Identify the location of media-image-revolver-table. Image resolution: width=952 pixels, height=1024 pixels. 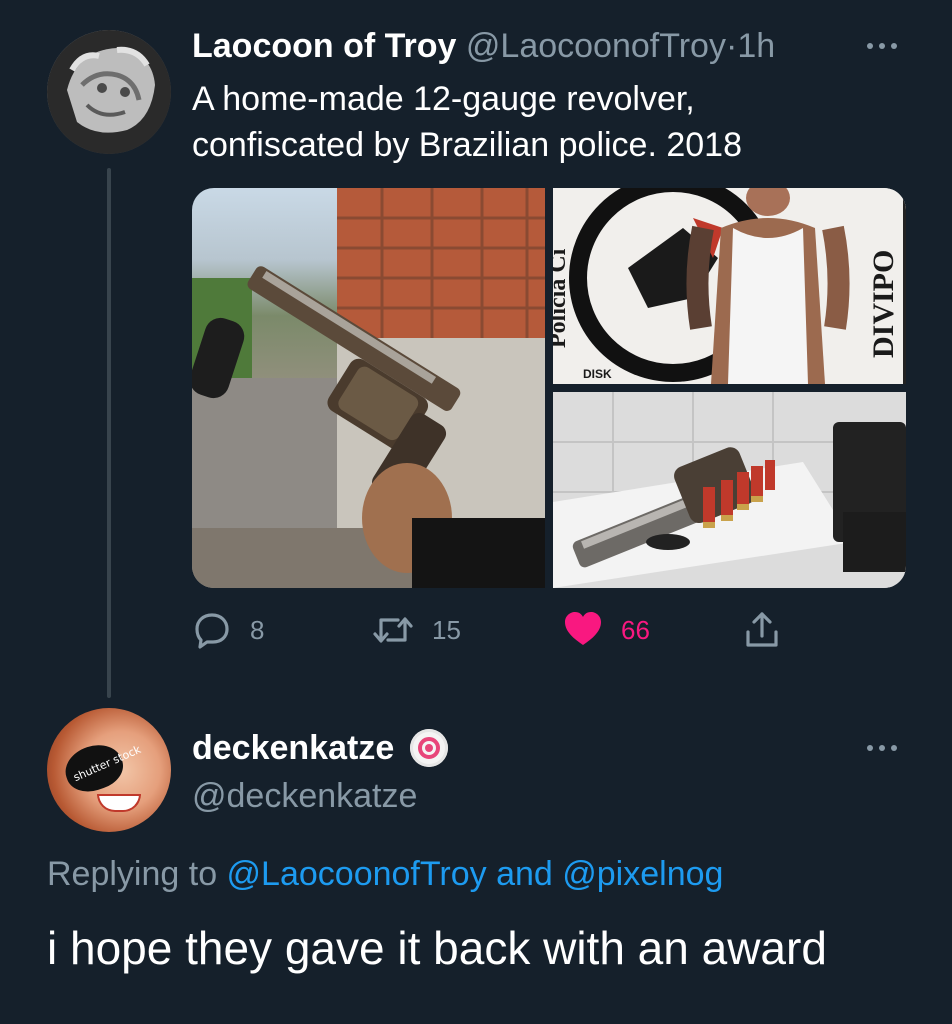
(729, 490).